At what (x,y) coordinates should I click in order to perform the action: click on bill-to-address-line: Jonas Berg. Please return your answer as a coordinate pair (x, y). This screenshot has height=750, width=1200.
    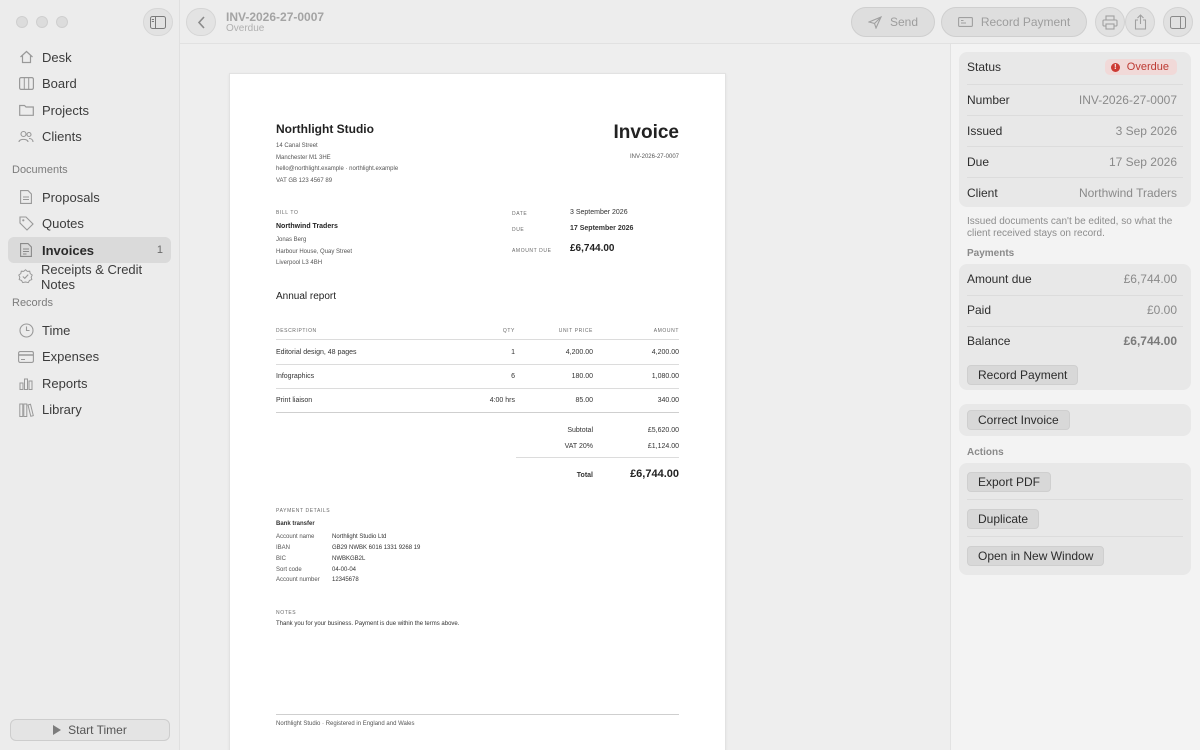
    Looking at the image, I should click on (291, 240).